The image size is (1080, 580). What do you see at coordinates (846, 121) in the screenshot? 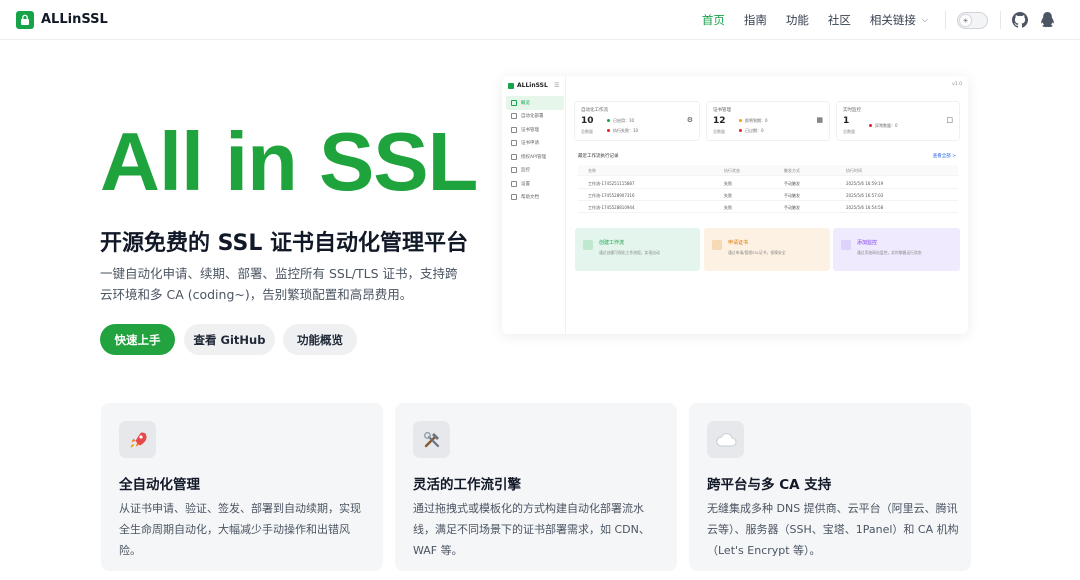
I see `preview-stat-count: 1` at bounding box center [846, 121].